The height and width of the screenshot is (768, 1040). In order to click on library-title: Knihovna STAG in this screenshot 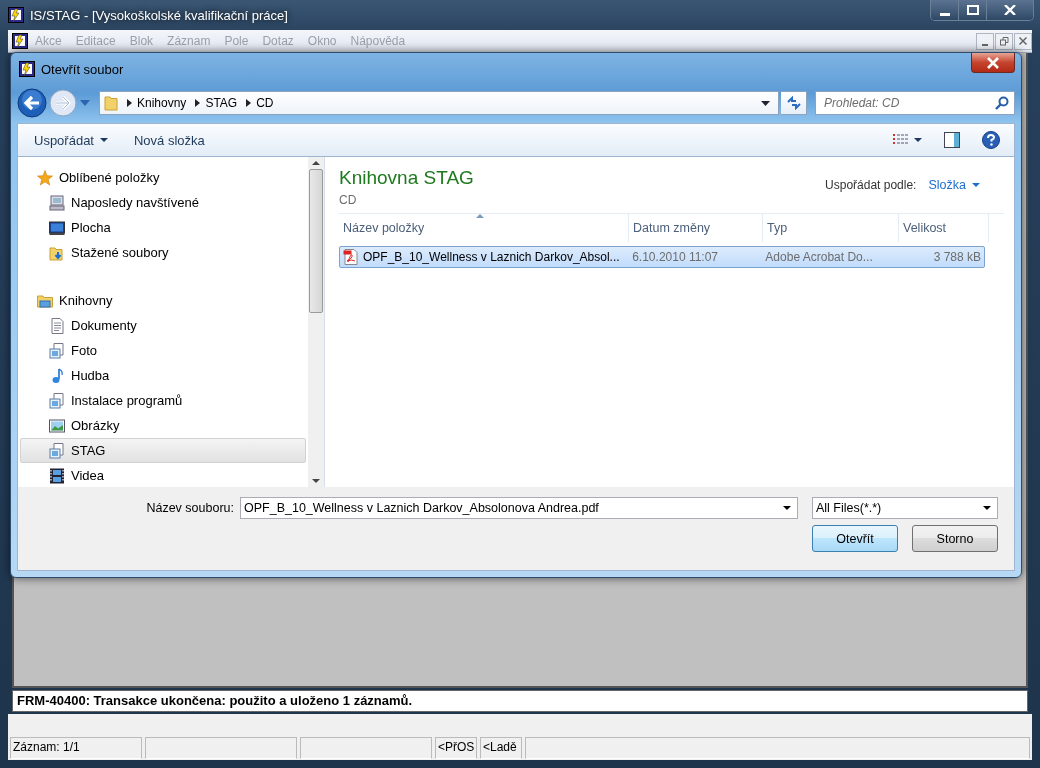, I will do `click(407, 178)`.